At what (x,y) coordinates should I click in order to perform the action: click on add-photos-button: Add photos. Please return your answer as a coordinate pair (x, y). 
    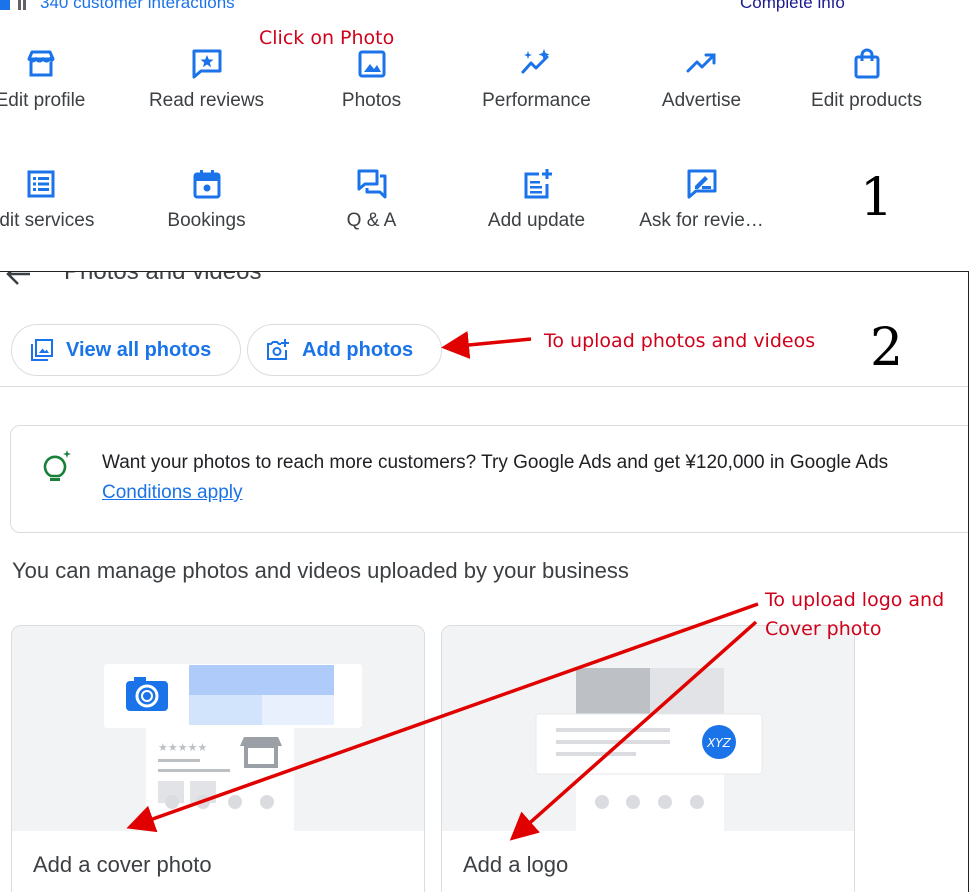
    Looking at the image, I should click on (344, 350).